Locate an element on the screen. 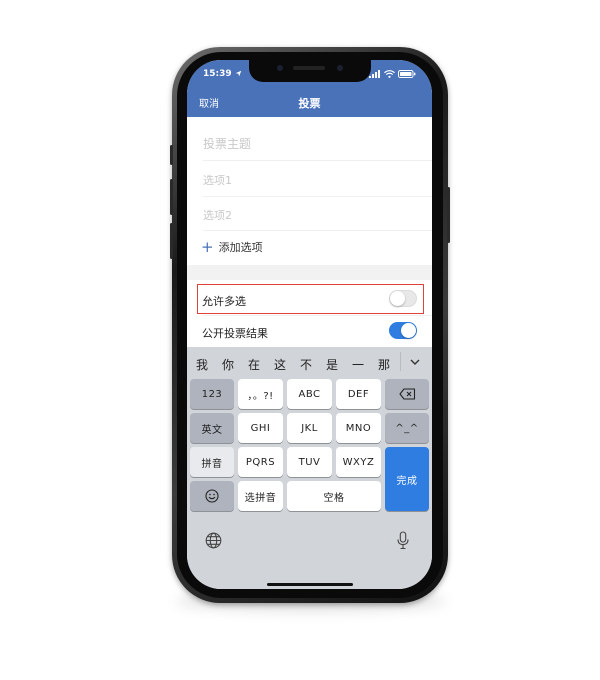 This screenshot has height=680, width=600. volume-down-button is located at coordinates (171, 241).